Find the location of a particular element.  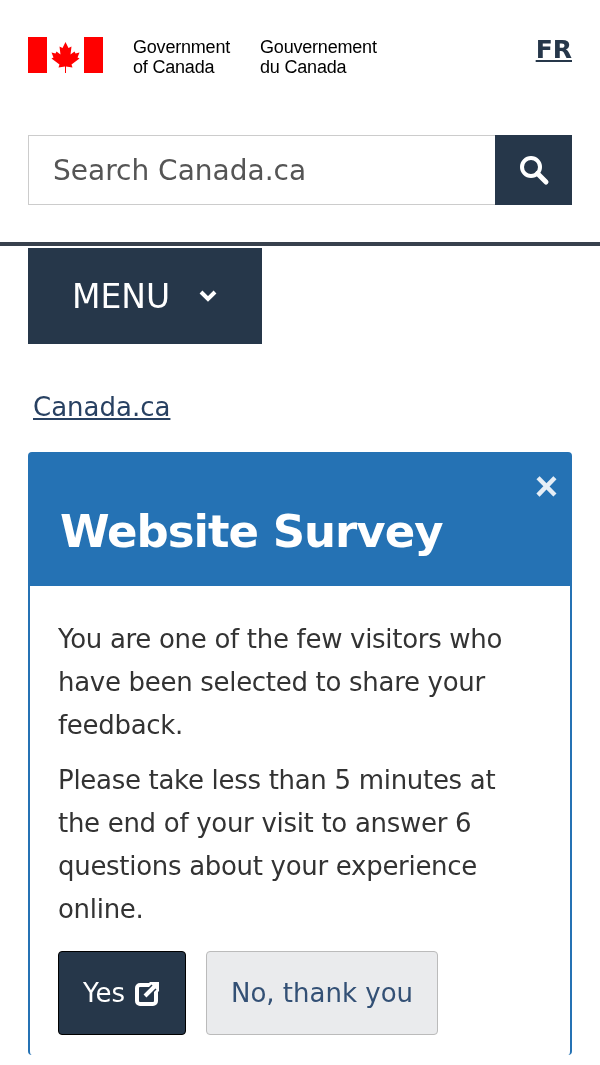

yes-button: Yes is located at coordinates (122, 993).